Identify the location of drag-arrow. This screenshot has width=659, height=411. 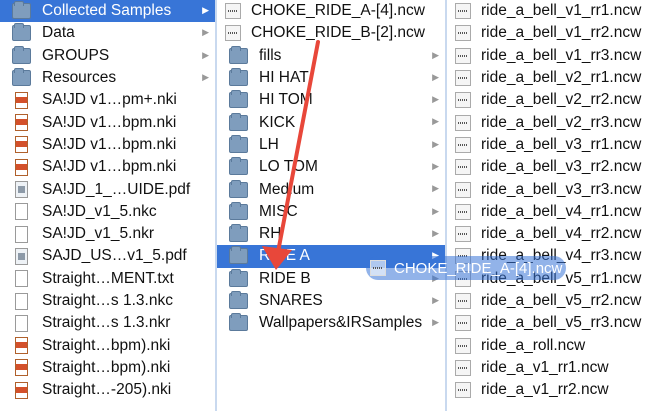
(291, 155).